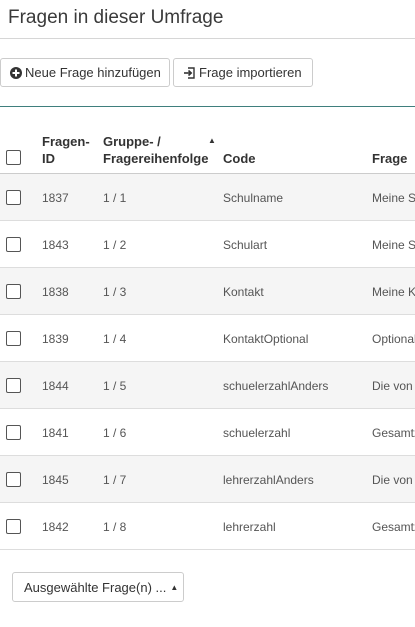 The image size is (415, 627). I want to click on cell-question-id: 1844, so click(55, 386).